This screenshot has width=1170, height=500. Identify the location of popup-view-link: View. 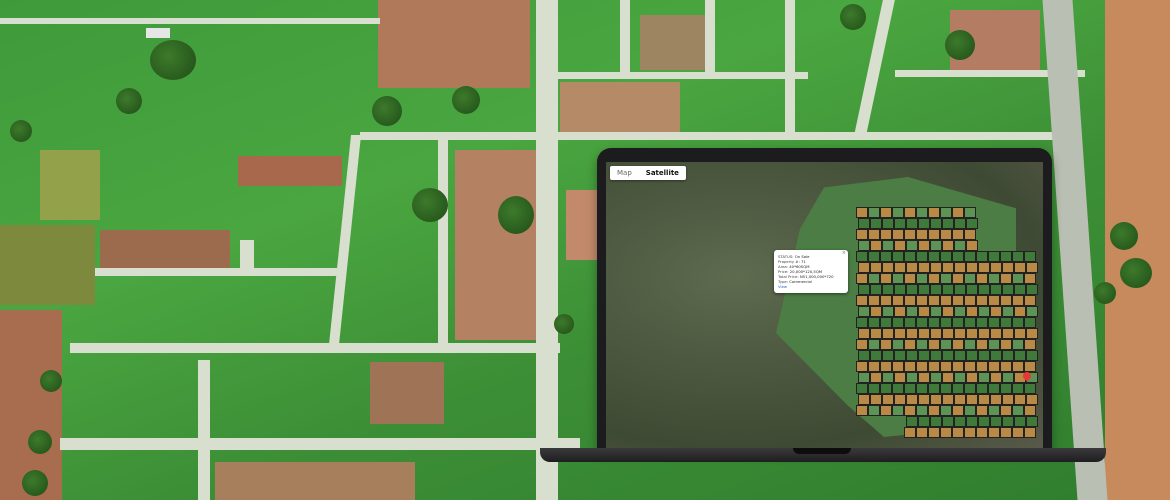
(811, 286).